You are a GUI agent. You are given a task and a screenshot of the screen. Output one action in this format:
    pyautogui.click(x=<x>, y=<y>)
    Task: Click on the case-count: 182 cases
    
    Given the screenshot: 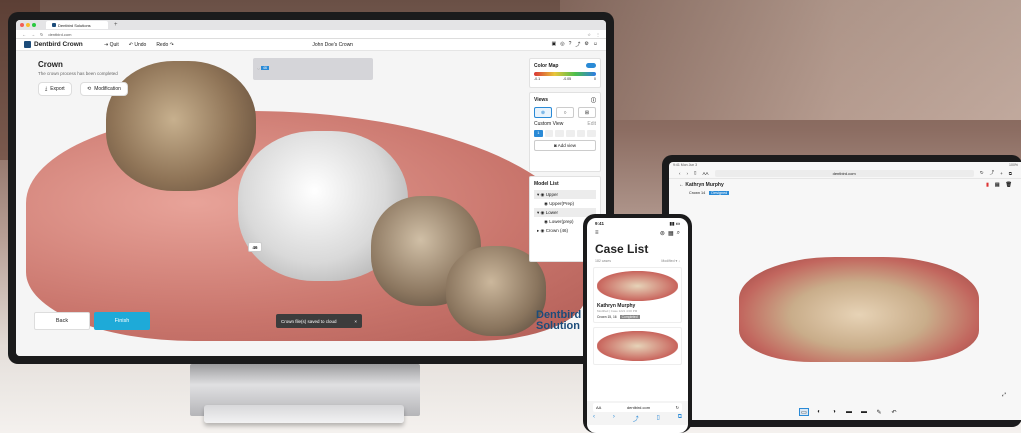 What is the action you would take?
    pyautogui.click(x=603, y=261)
    